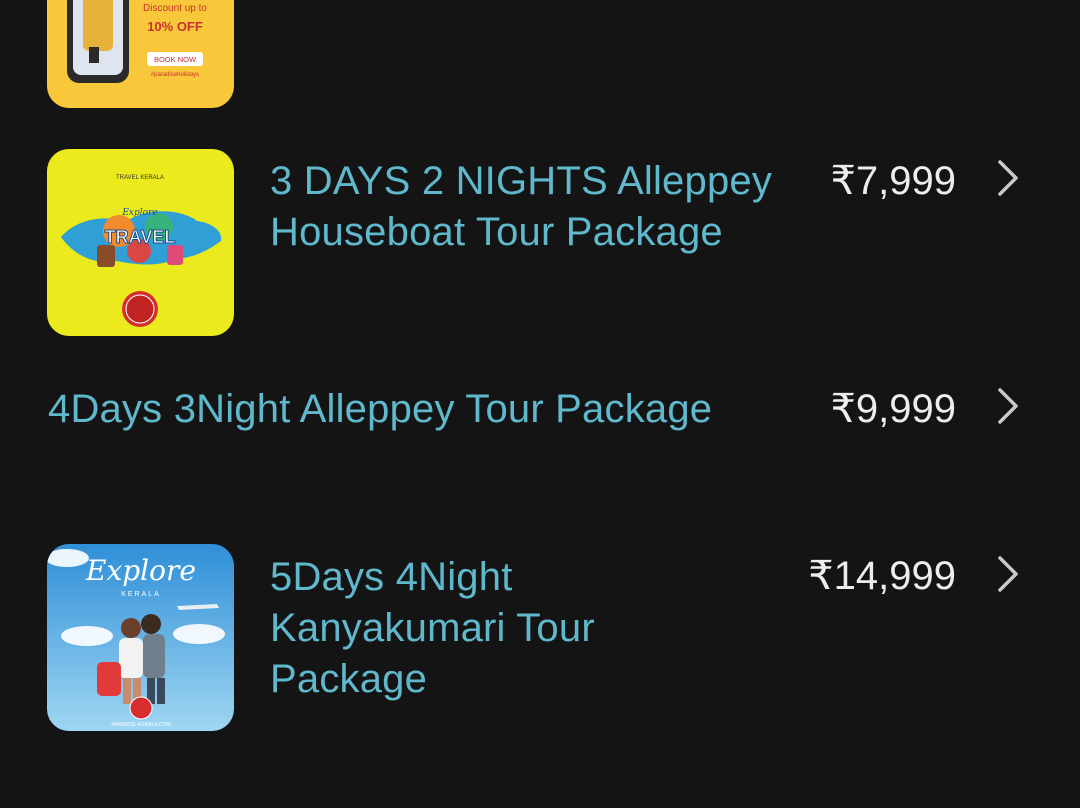  I want to click on package-title-line: Houseboat Tour Package, so click(496, 232).